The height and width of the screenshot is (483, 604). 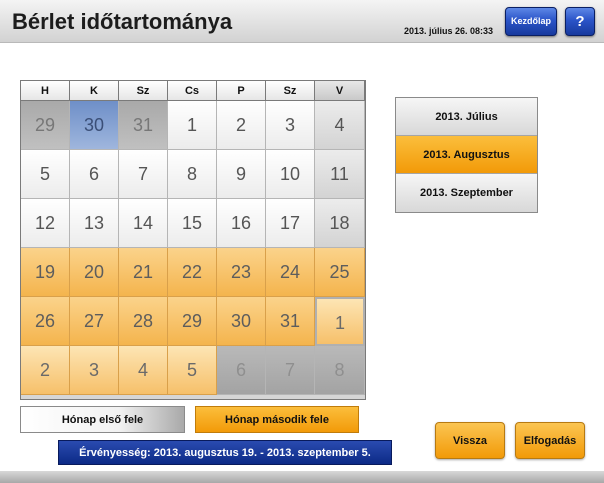 I want to click on current-datetime: 2013. július 26. 08:33, so click(x=449, y=31).